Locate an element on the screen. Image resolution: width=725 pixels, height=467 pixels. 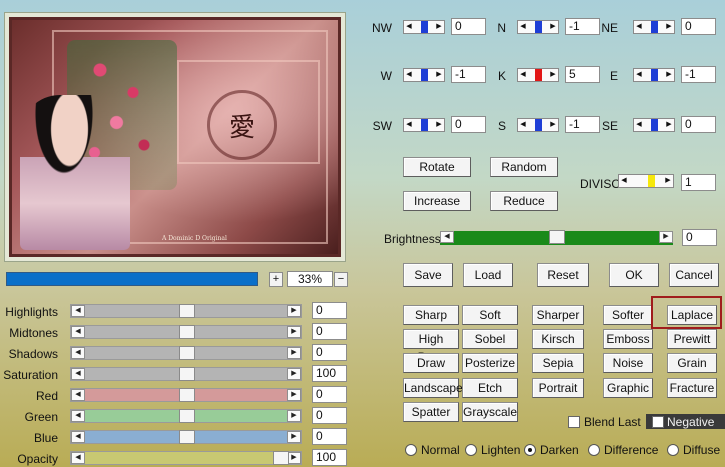
etch-preset-button: Etch is located at coordinates (490, 388).